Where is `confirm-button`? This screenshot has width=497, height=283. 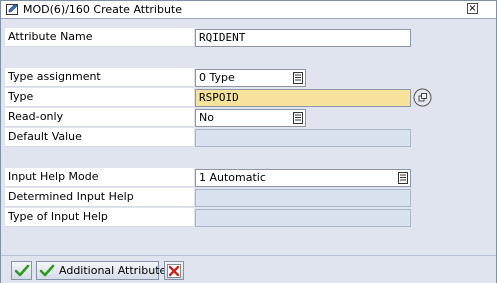
confirm-button is located at coordinates (21, 270).